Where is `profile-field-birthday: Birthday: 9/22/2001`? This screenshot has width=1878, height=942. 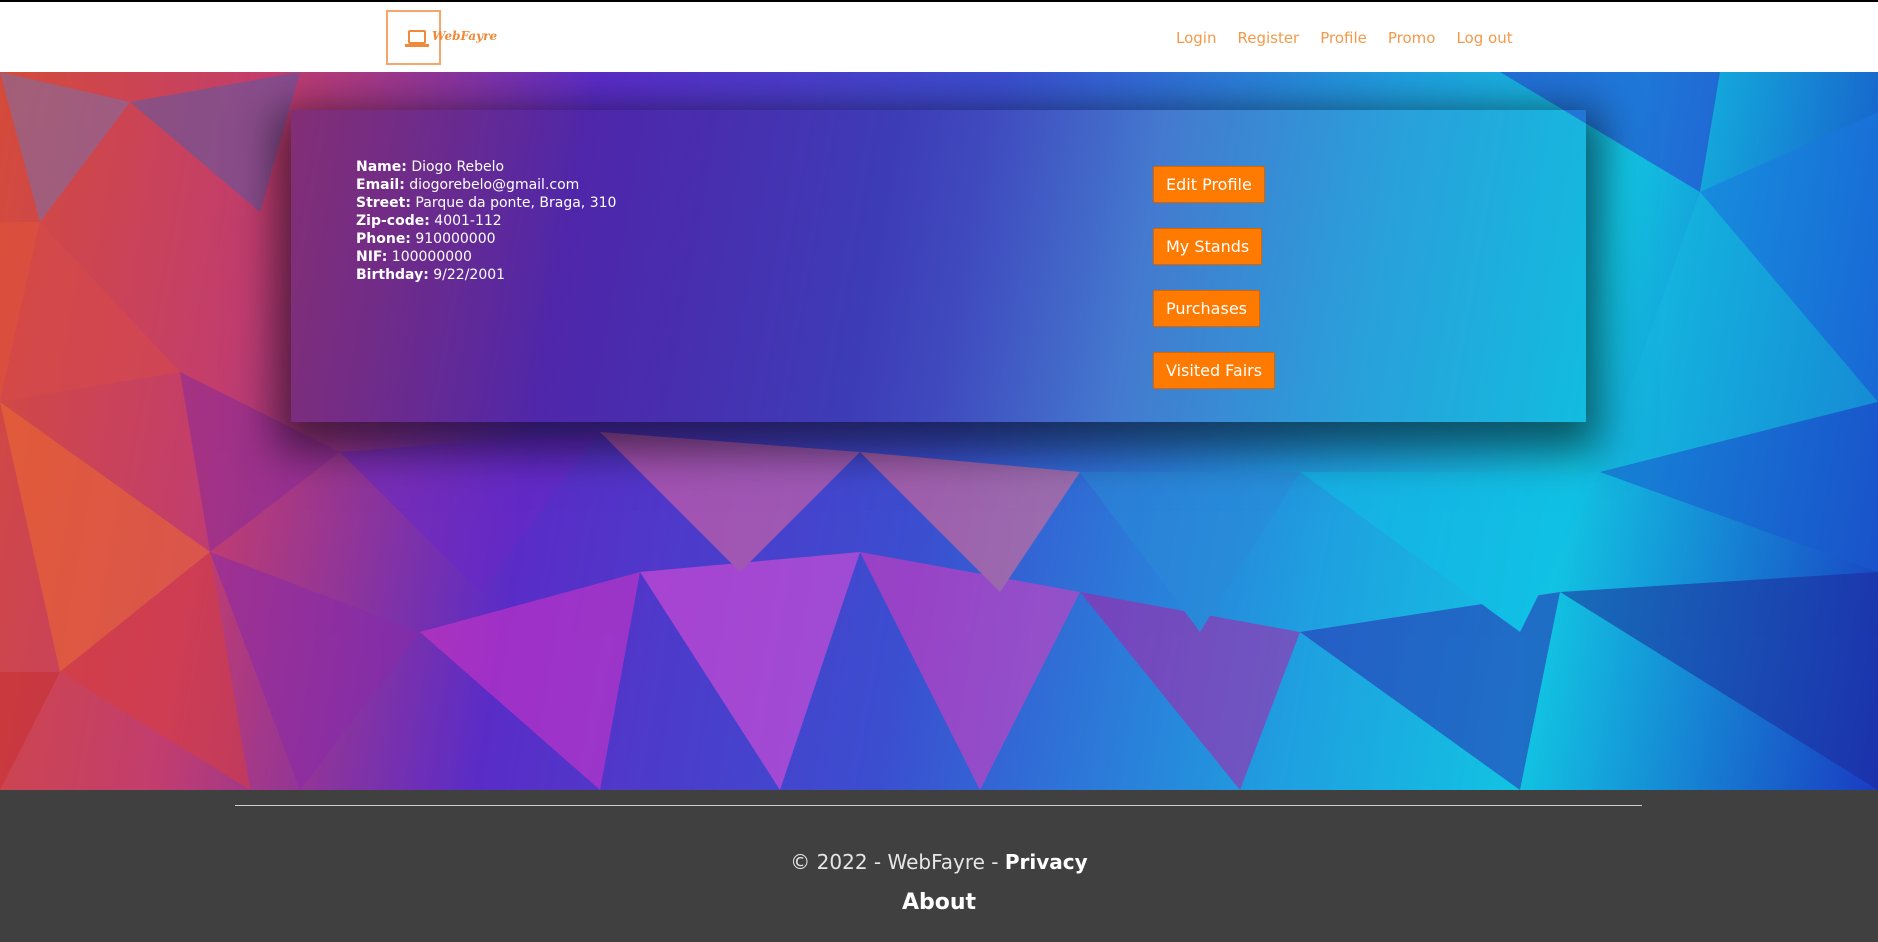 profile-field-birthday: Birthday: 9/22/2001 is located at coordinates (486, 275).